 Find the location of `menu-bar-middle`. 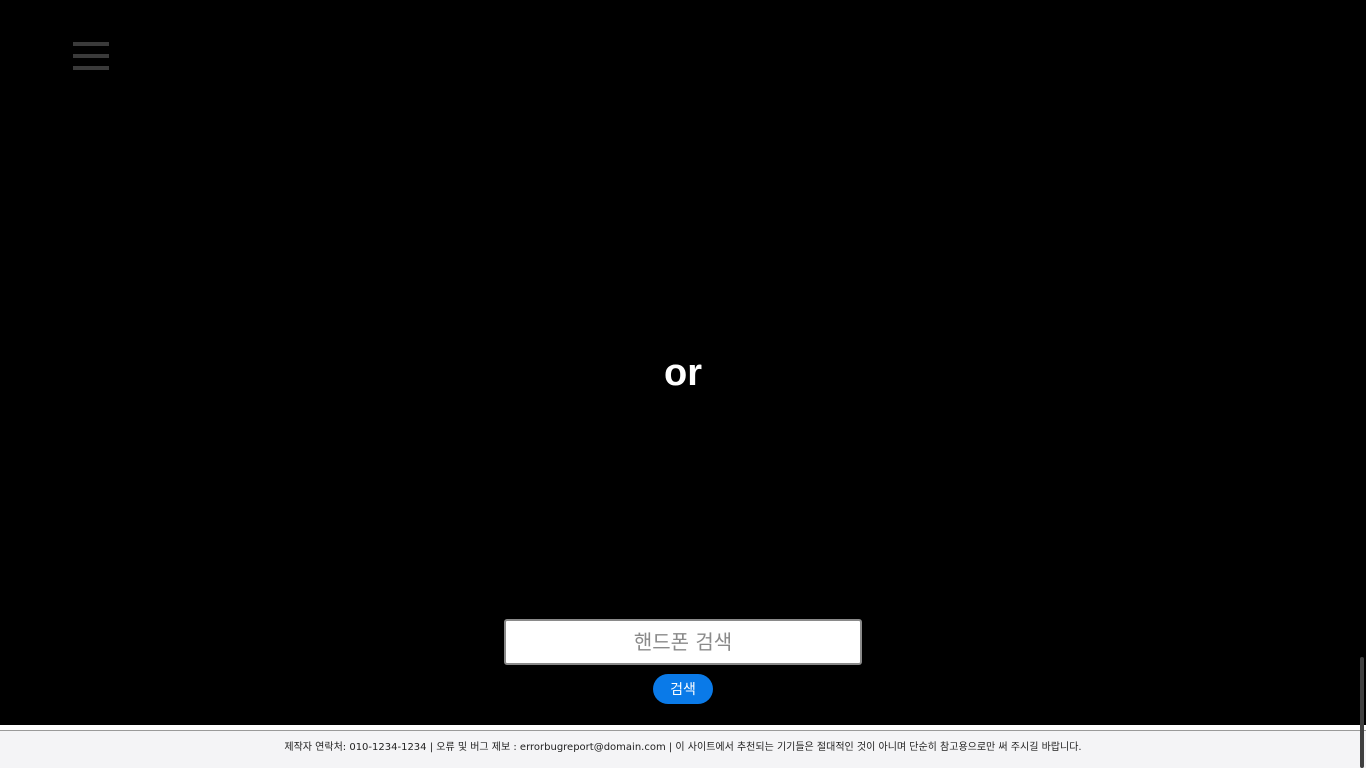

menu-bar-middle is located at coordinates (91, 56).